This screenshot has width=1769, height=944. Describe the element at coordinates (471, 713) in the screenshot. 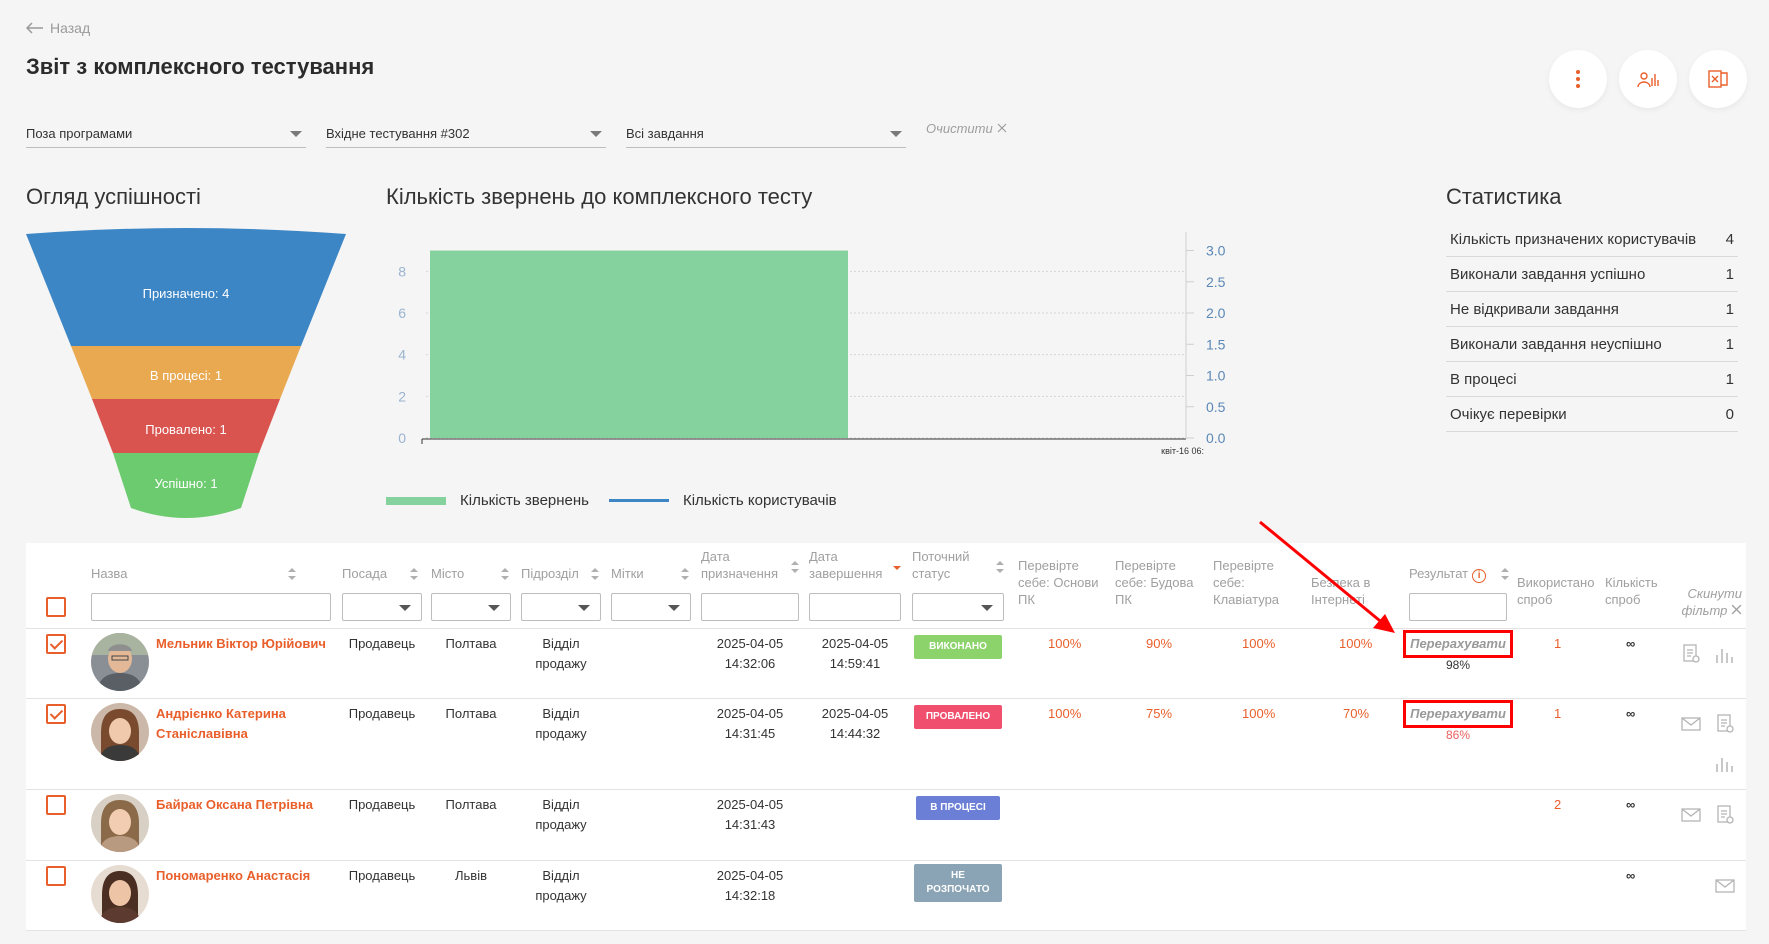

I see `city-cell: Полтава` at that location.